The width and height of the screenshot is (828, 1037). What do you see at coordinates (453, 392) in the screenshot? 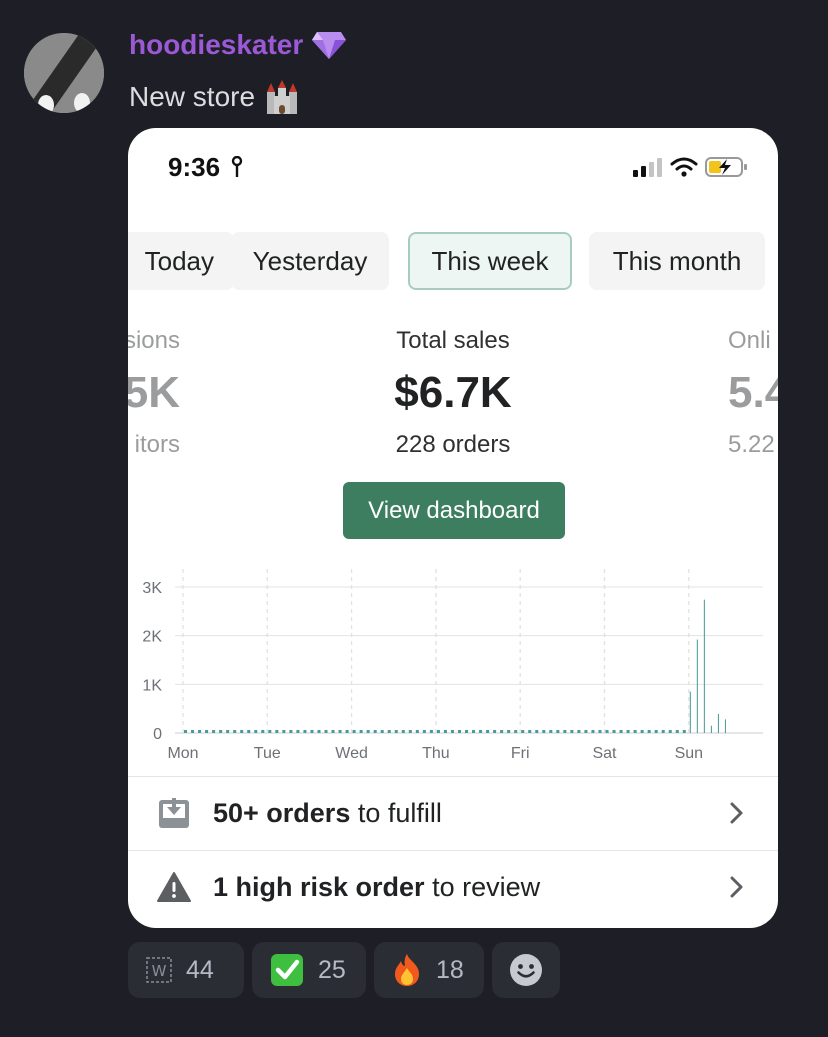
I see `metric-total-sales-value: $6.7K` at bounding box center [453, 392].